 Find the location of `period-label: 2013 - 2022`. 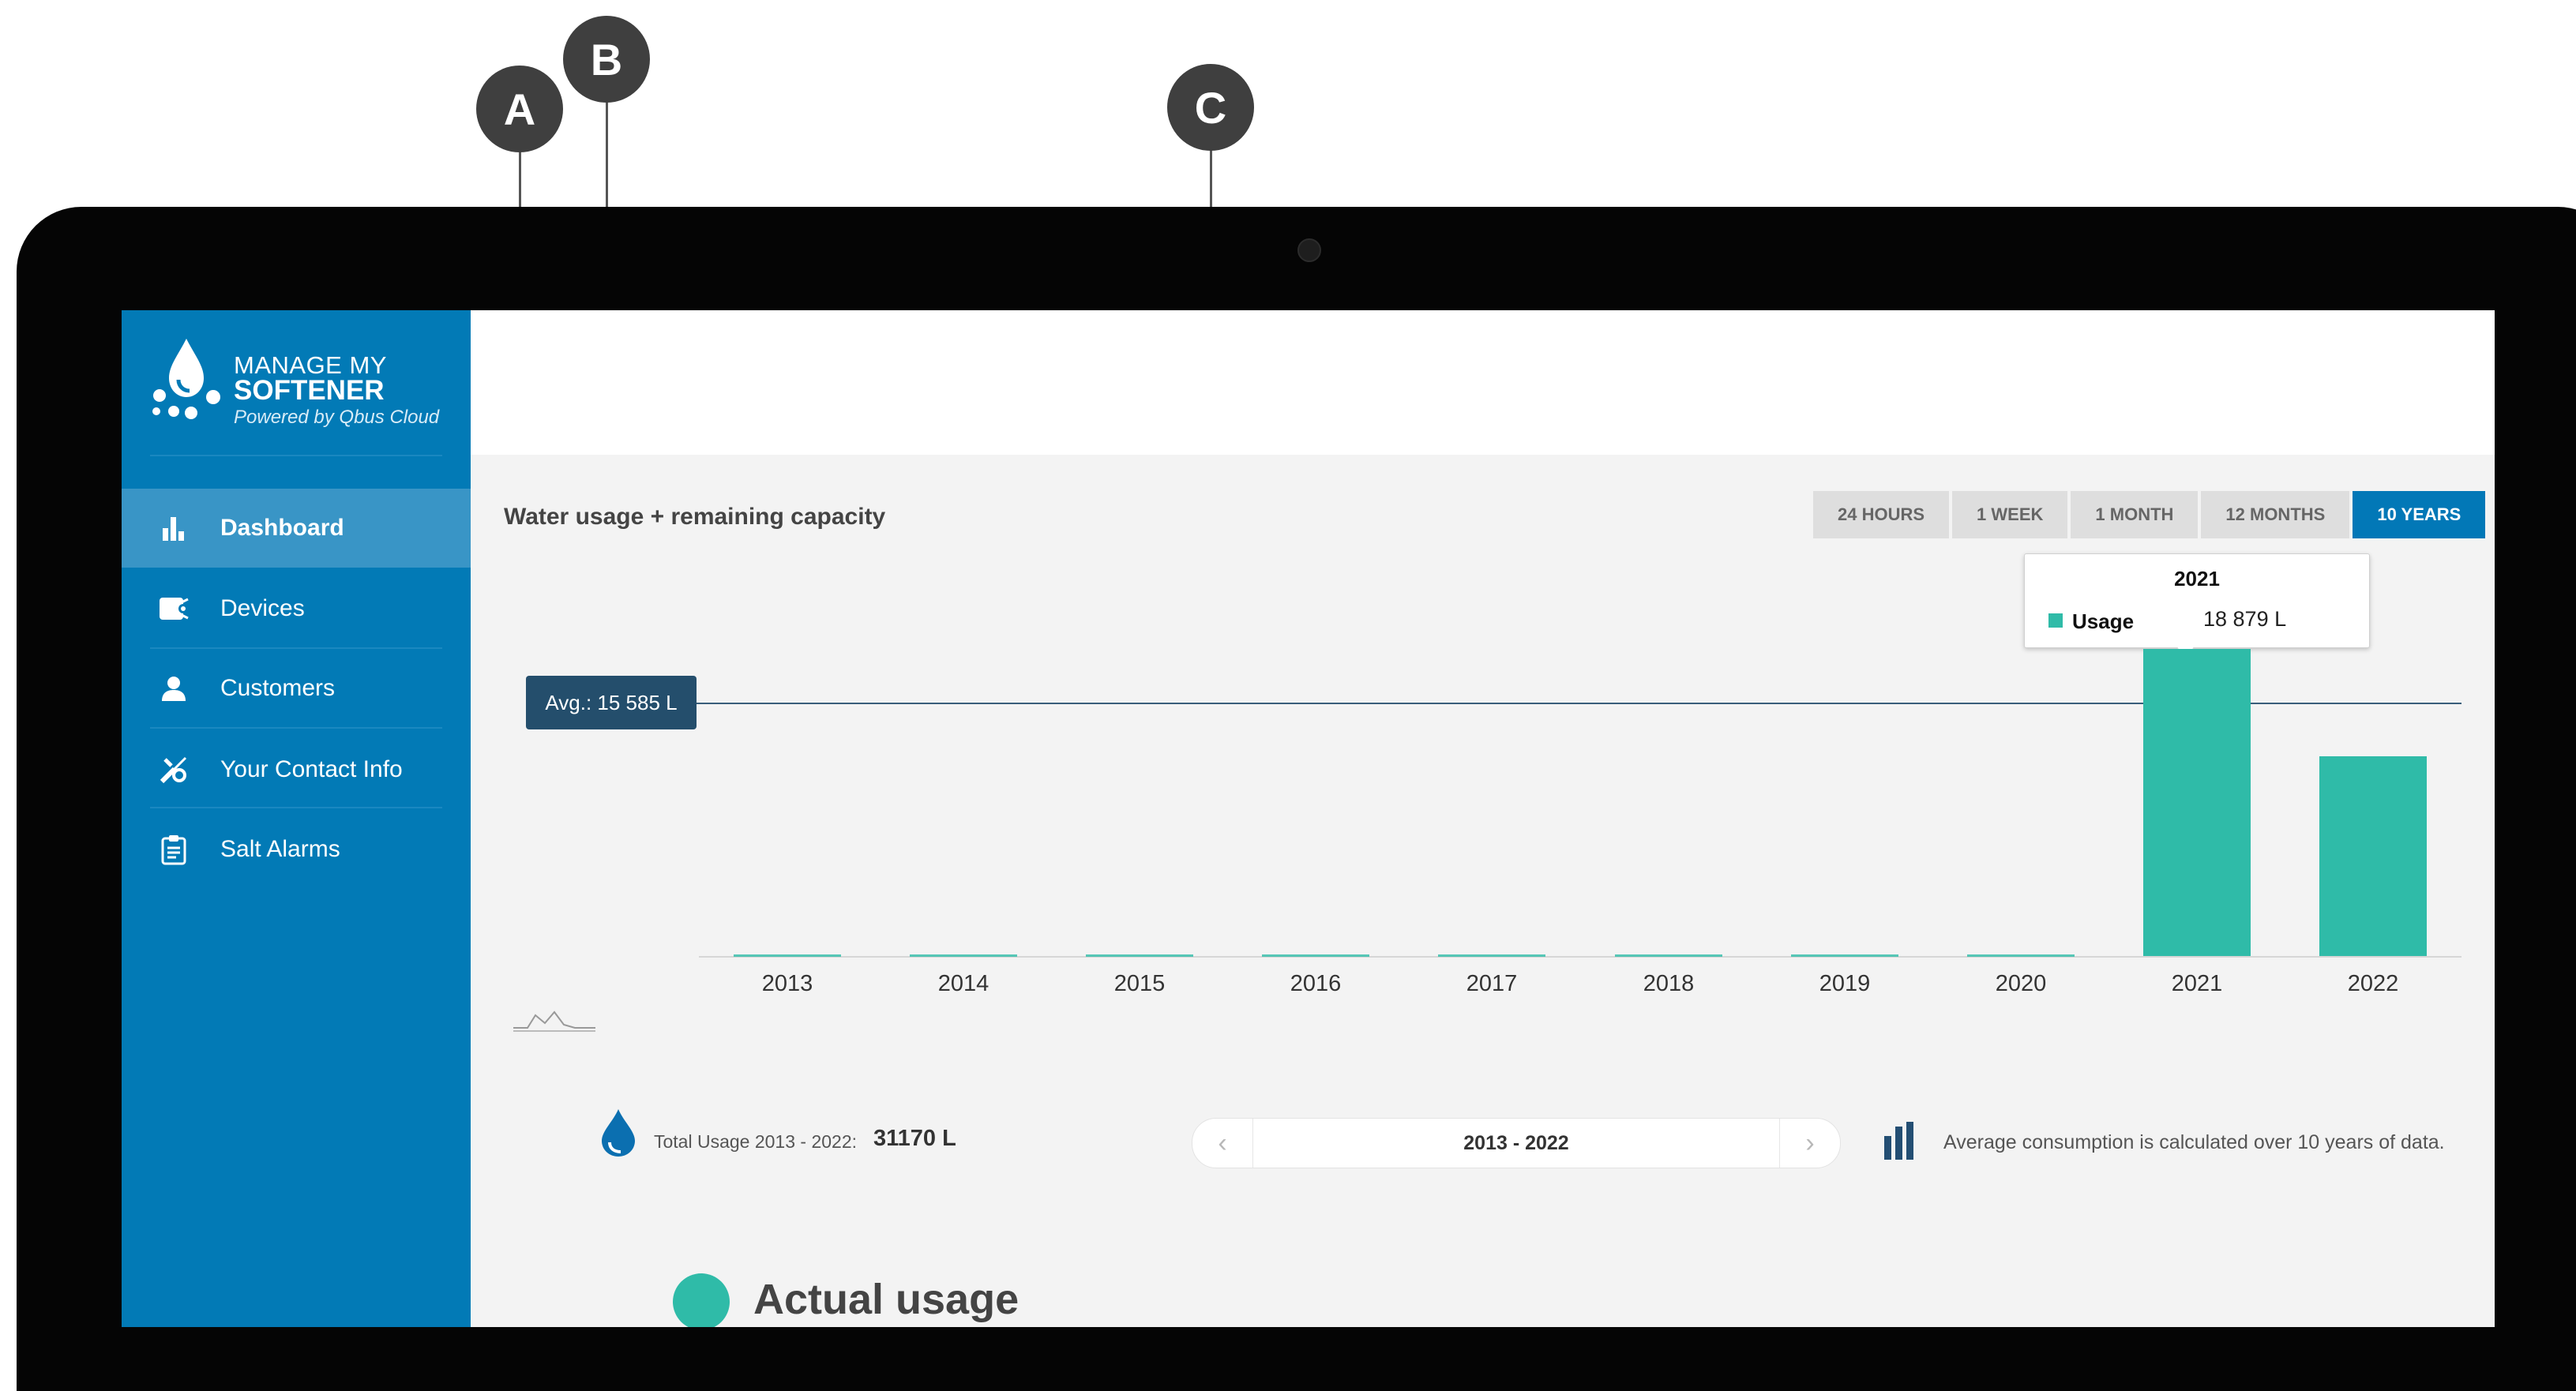

period-label: 2013 - 2022 is located at coordinates (1516, 1142).